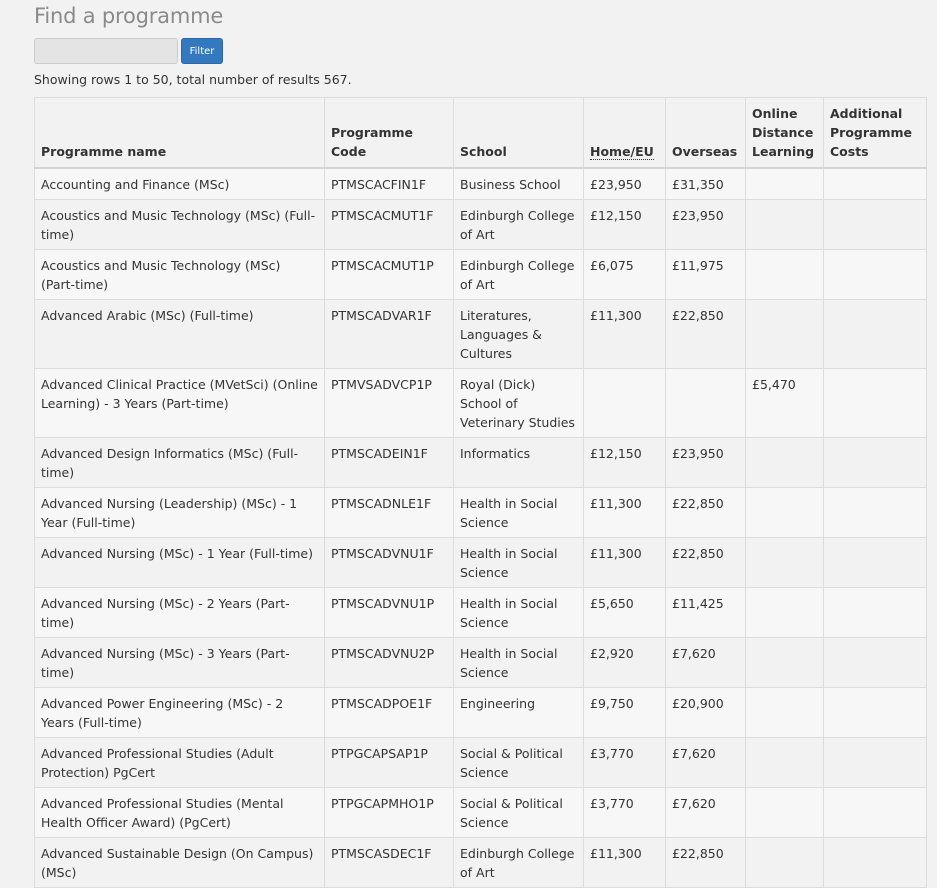 This screenshot has height=888, width=937. I want to click on column-header-school: School, so click(518, 133).